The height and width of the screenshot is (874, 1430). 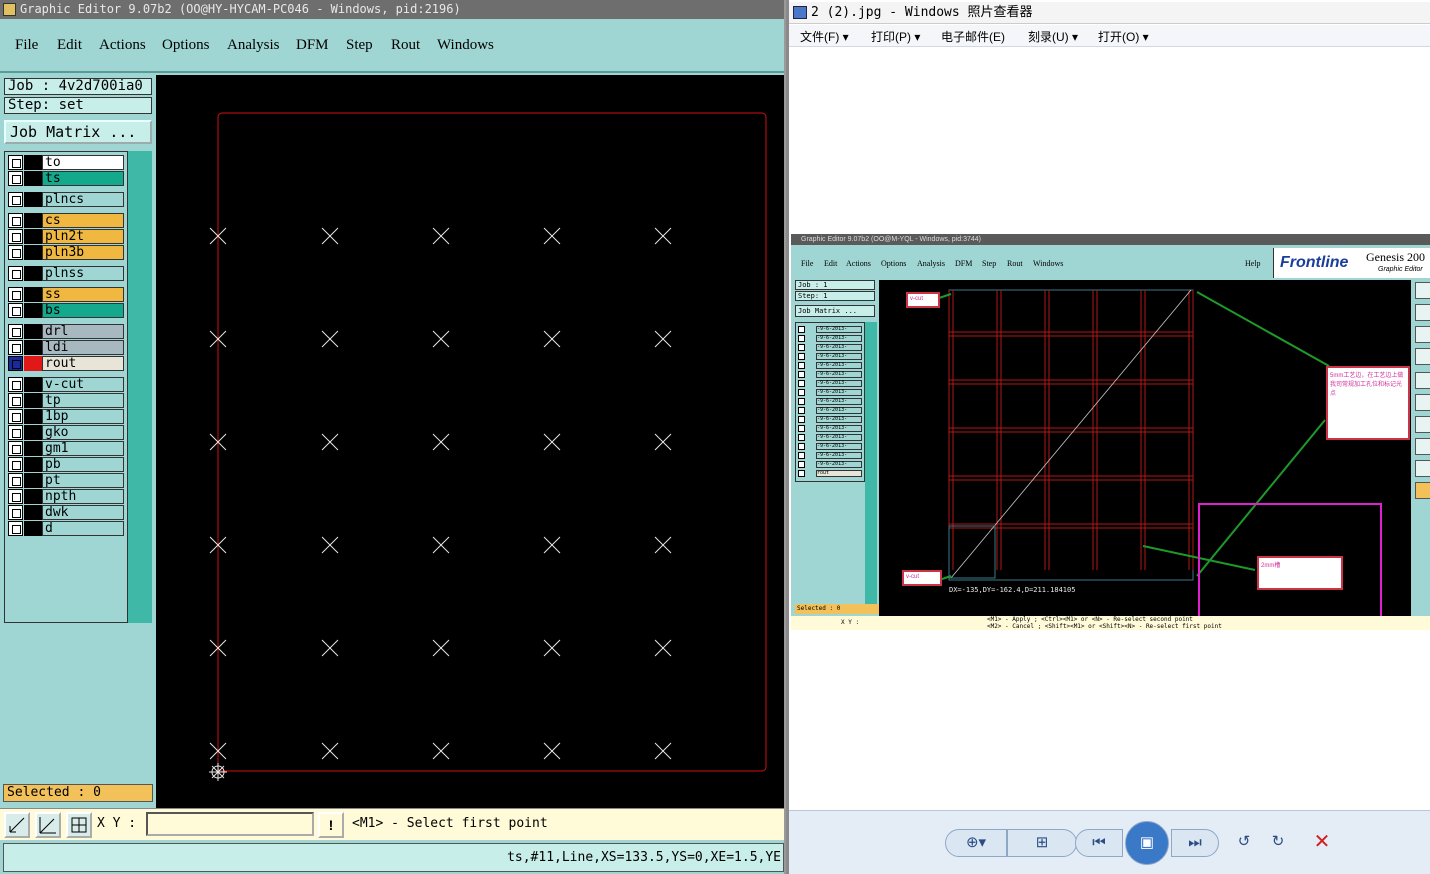 I want to click on layer-row: ldi, so click(x=67, y=347).